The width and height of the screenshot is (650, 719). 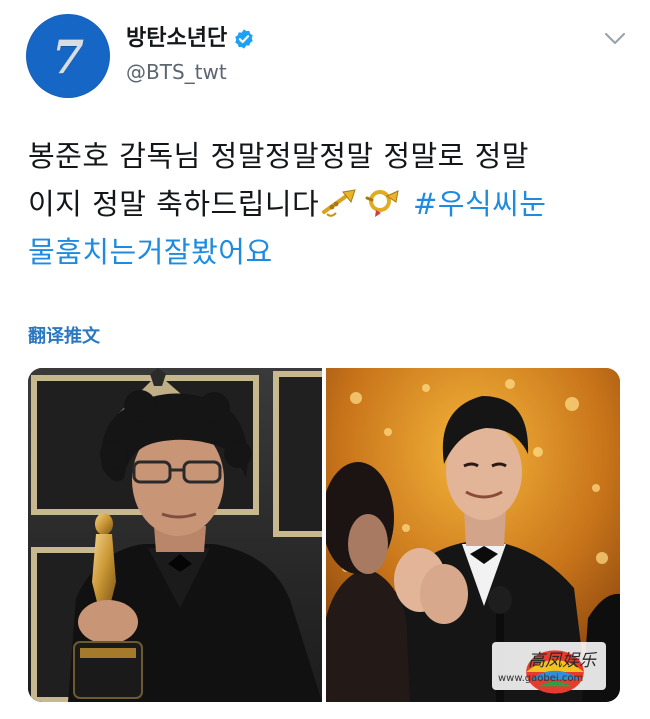 What do you see at coordinates (278, 156) in the screenshot?
I see `tweet-line-1: 봉준호 감독님 정말정말정말 정말로 정말` at bounding box center [278, 156].